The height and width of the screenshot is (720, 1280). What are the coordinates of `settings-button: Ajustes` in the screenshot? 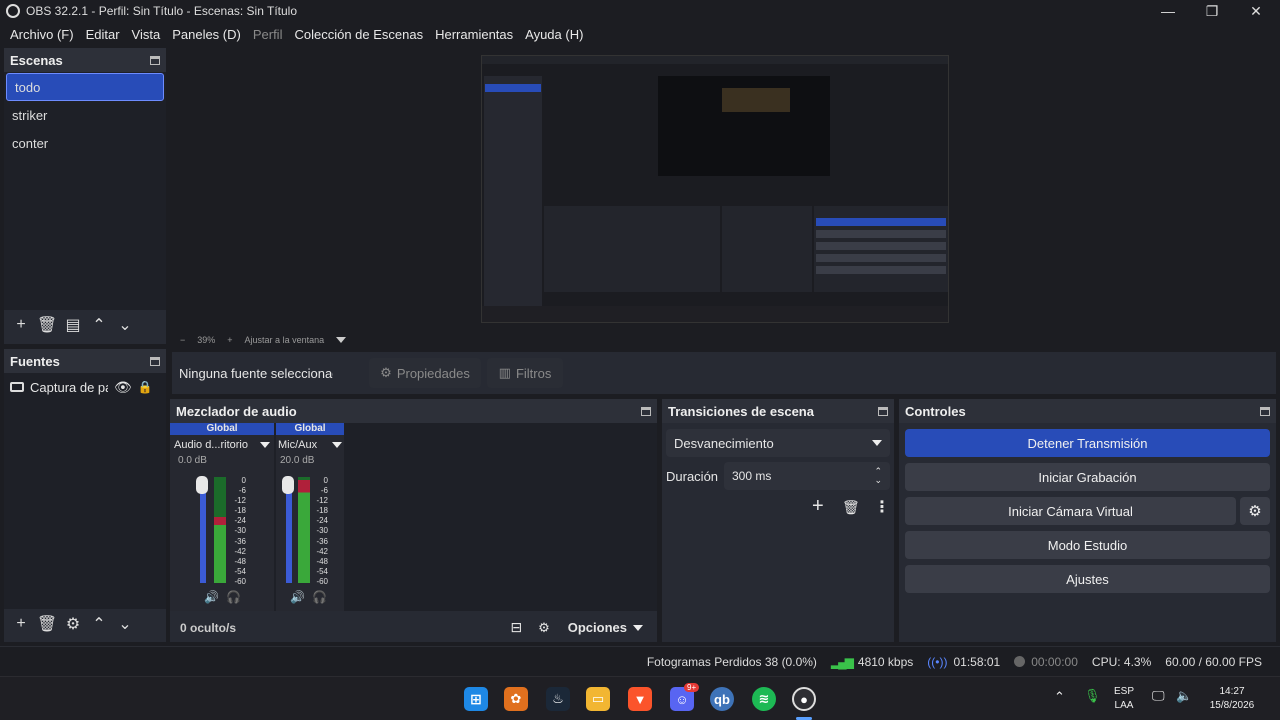 It's located at (1087, 579).